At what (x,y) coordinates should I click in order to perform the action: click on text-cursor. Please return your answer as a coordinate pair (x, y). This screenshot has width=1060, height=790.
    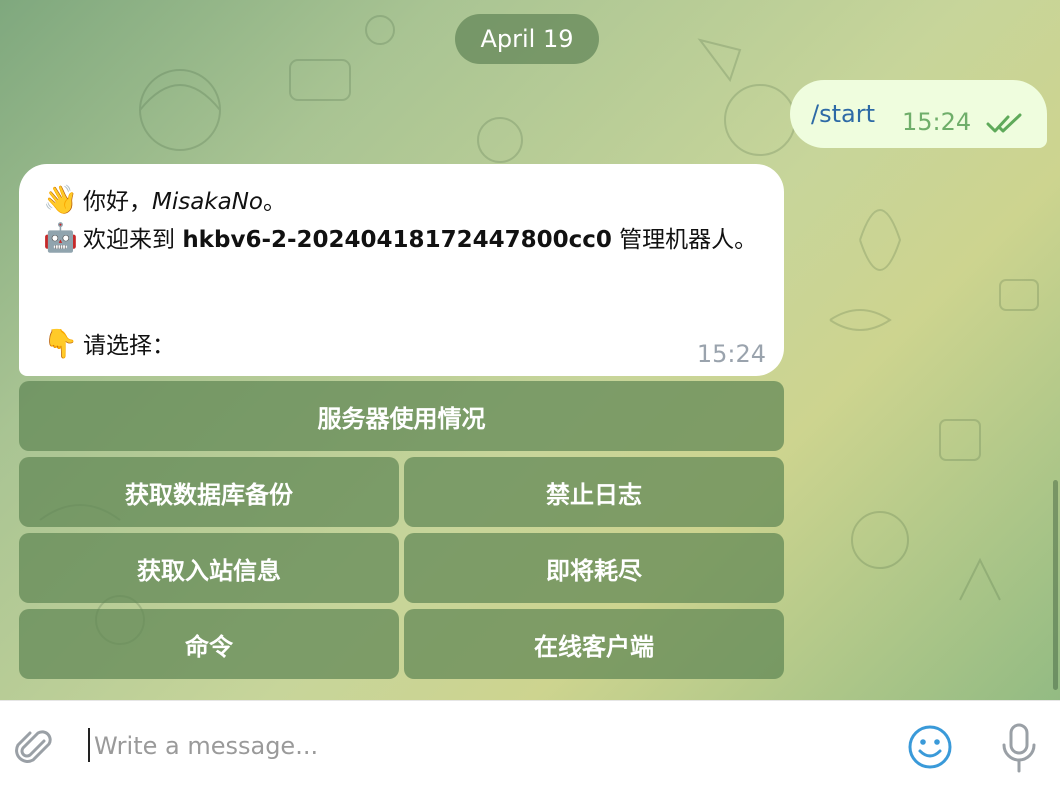
    Looking at the image, I should click on (89, 745).